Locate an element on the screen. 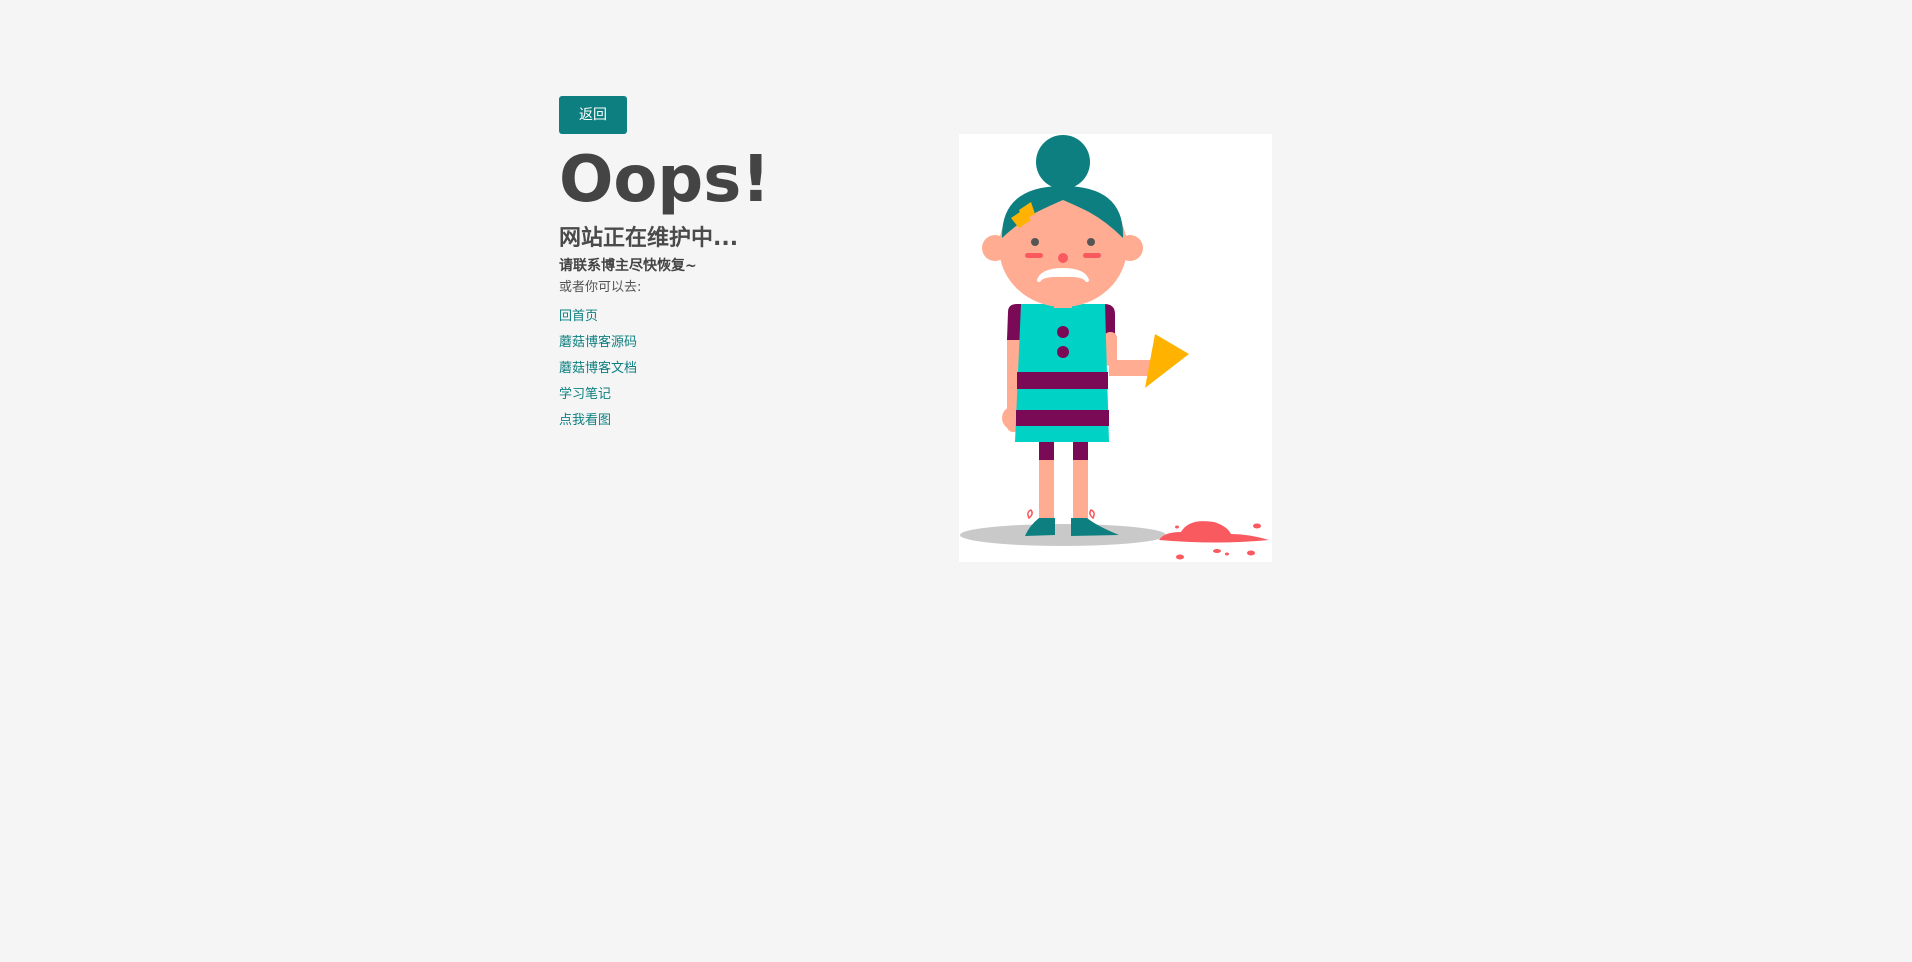  contact-message: 请联系博主尽快恢复~ is located at coordinates (628, 266).